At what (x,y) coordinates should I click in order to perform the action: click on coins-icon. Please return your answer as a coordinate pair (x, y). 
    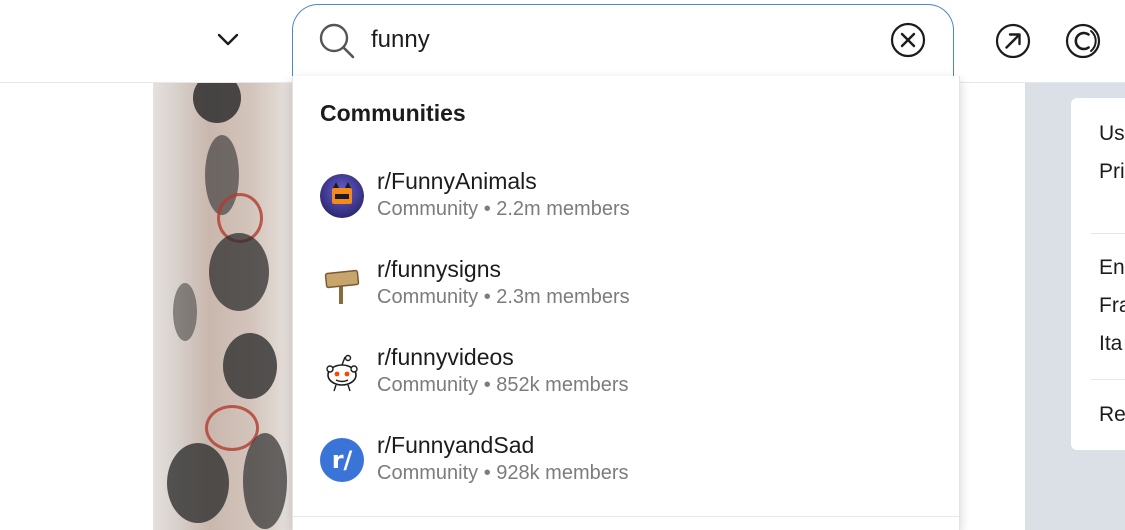
    Looking at the image, I should click on (1083, 41).